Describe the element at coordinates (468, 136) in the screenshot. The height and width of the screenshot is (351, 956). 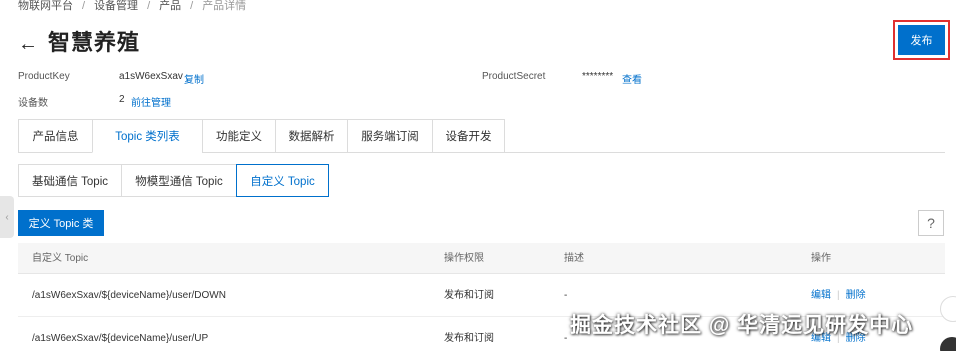
I see `tab-device-development: 设备开发` at that location.